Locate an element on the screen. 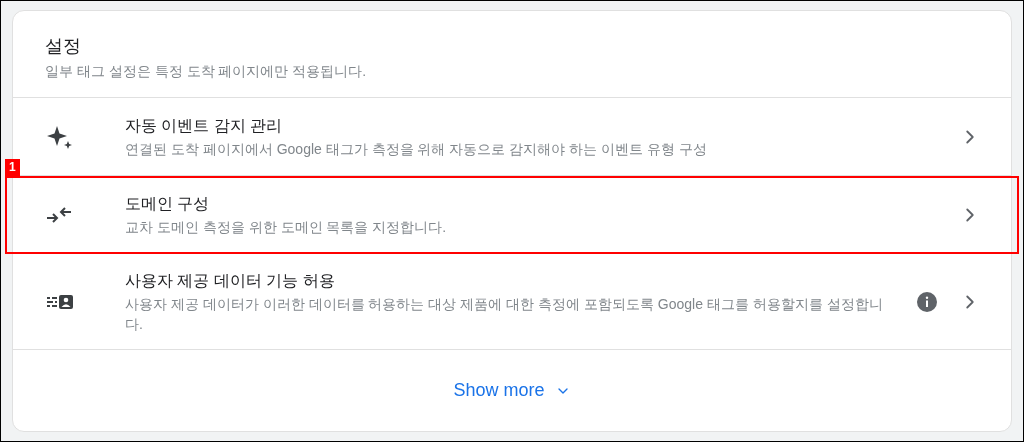  info-icon is located at coordinates (927, 301).